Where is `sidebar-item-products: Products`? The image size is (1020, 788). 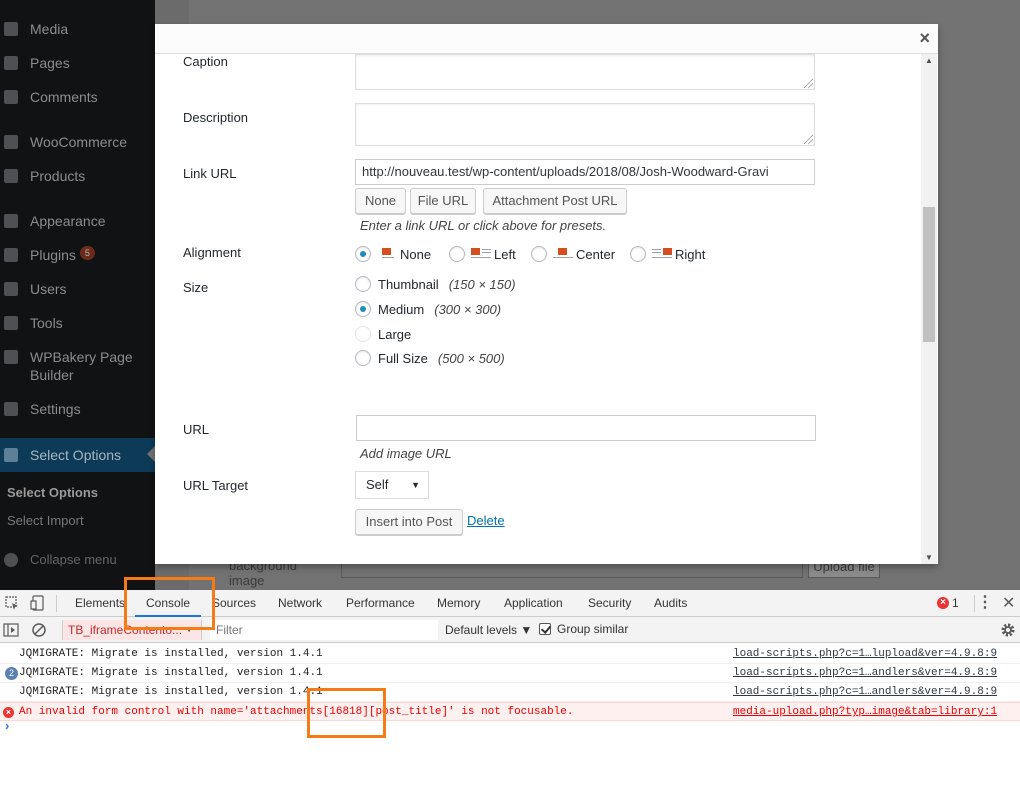 sidebar-item-products: Products is located at coordinates (77, 176).